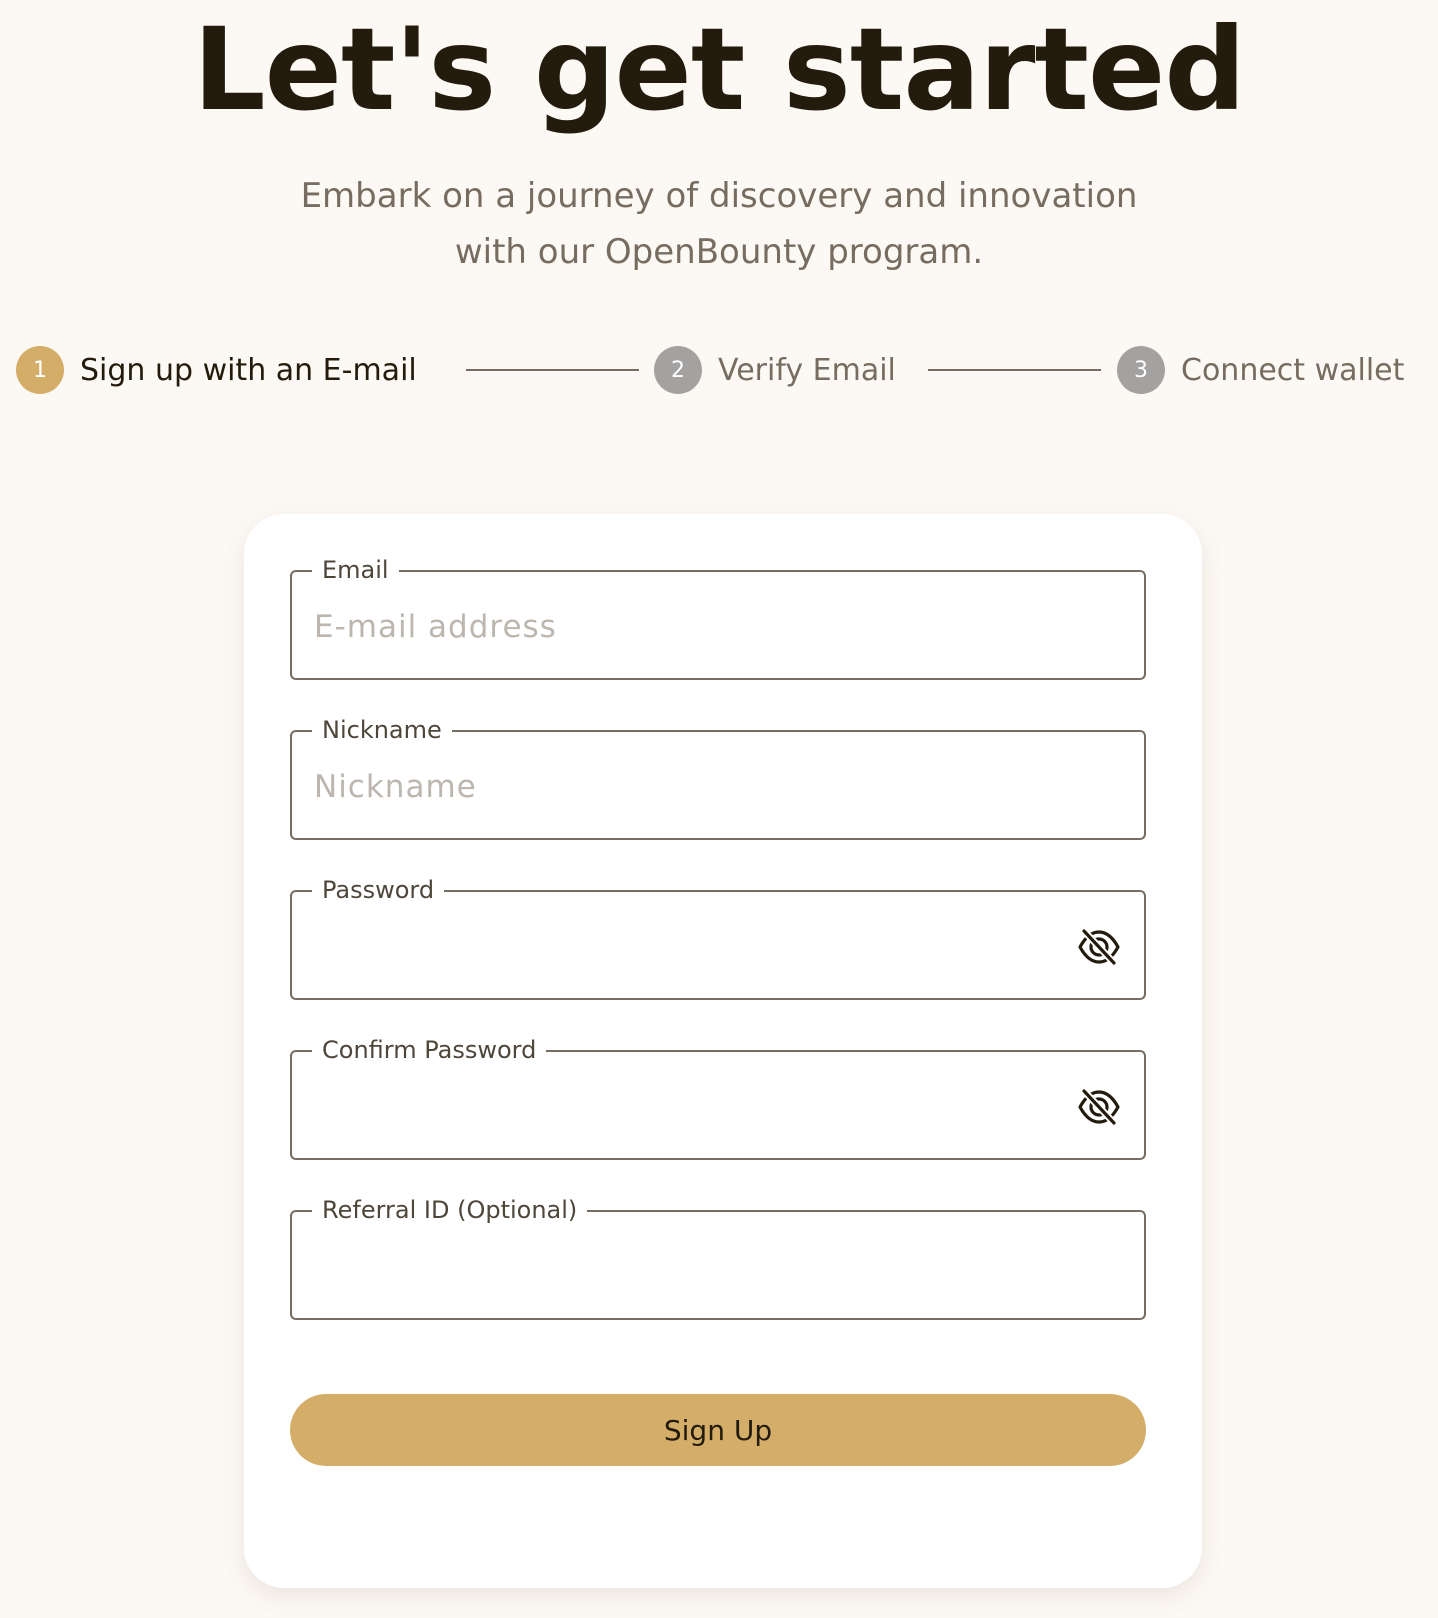 The width and height of the screenshot is (1438, 1618). What do you see at coordinates (807, 370) in the screenshot?
I see `step-label: Verify Email` at bounding box center [807, 370].